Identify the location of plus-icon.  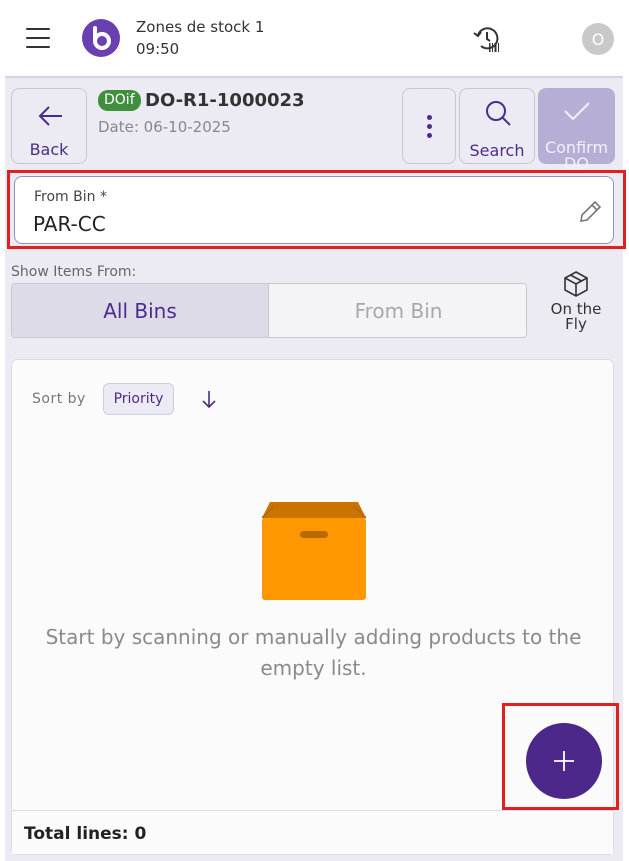
(564, 761).